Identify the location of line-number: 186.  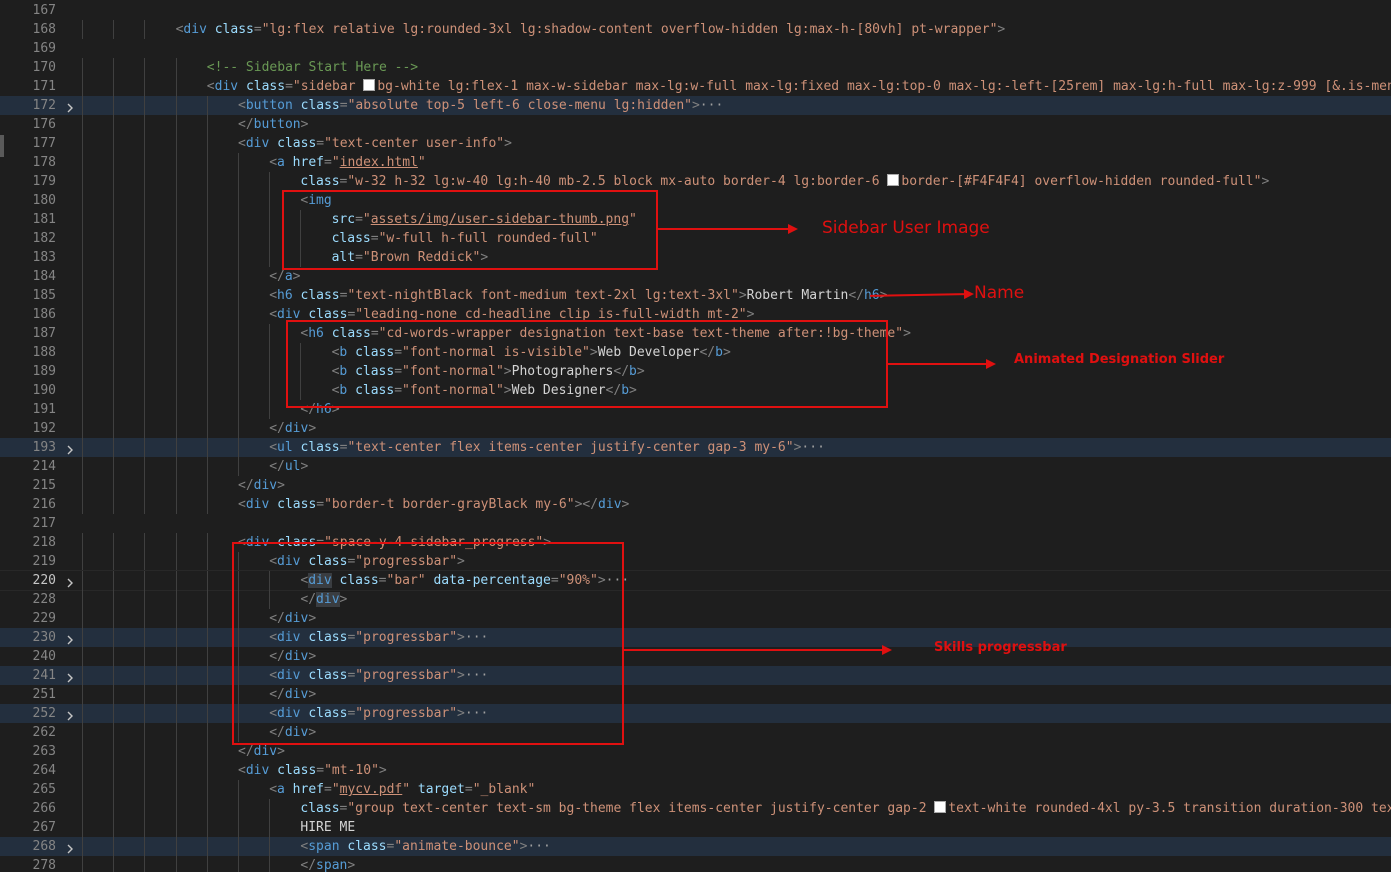
(44, 314).